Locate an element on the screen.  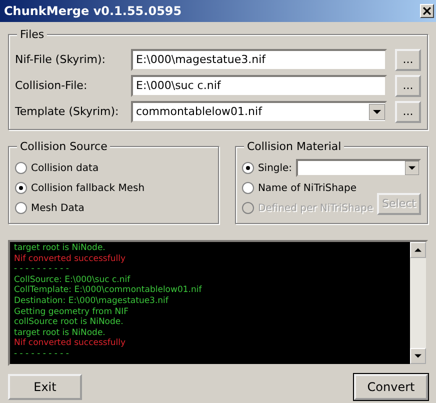
radio-label: Mesh Data is located at coordinates (57, 209).